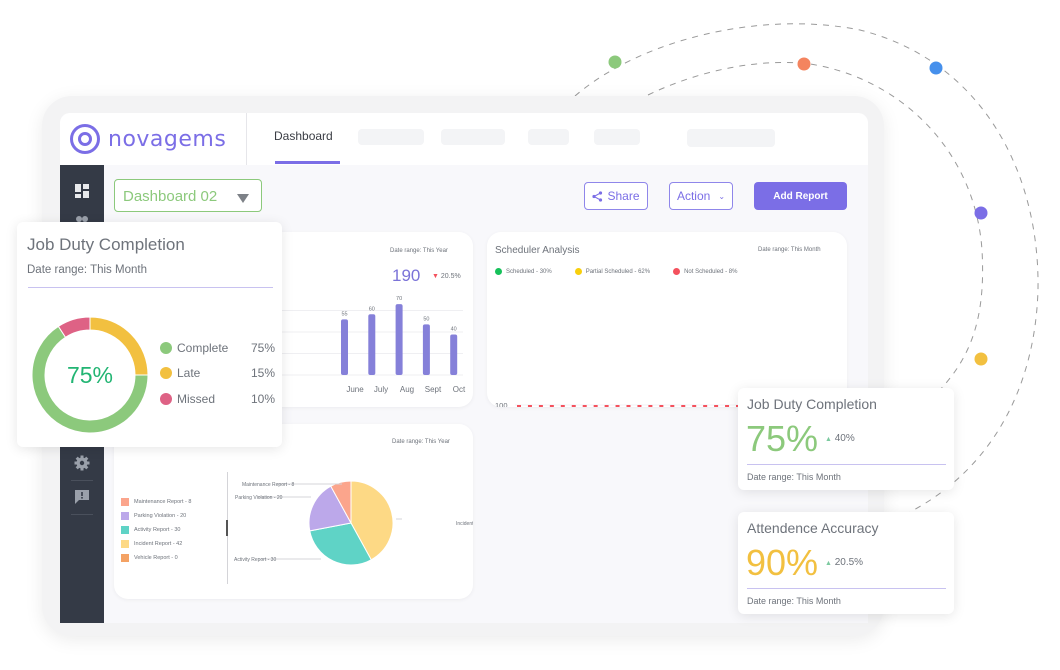  I want to click on legend-label: Late, so click(189, 373).